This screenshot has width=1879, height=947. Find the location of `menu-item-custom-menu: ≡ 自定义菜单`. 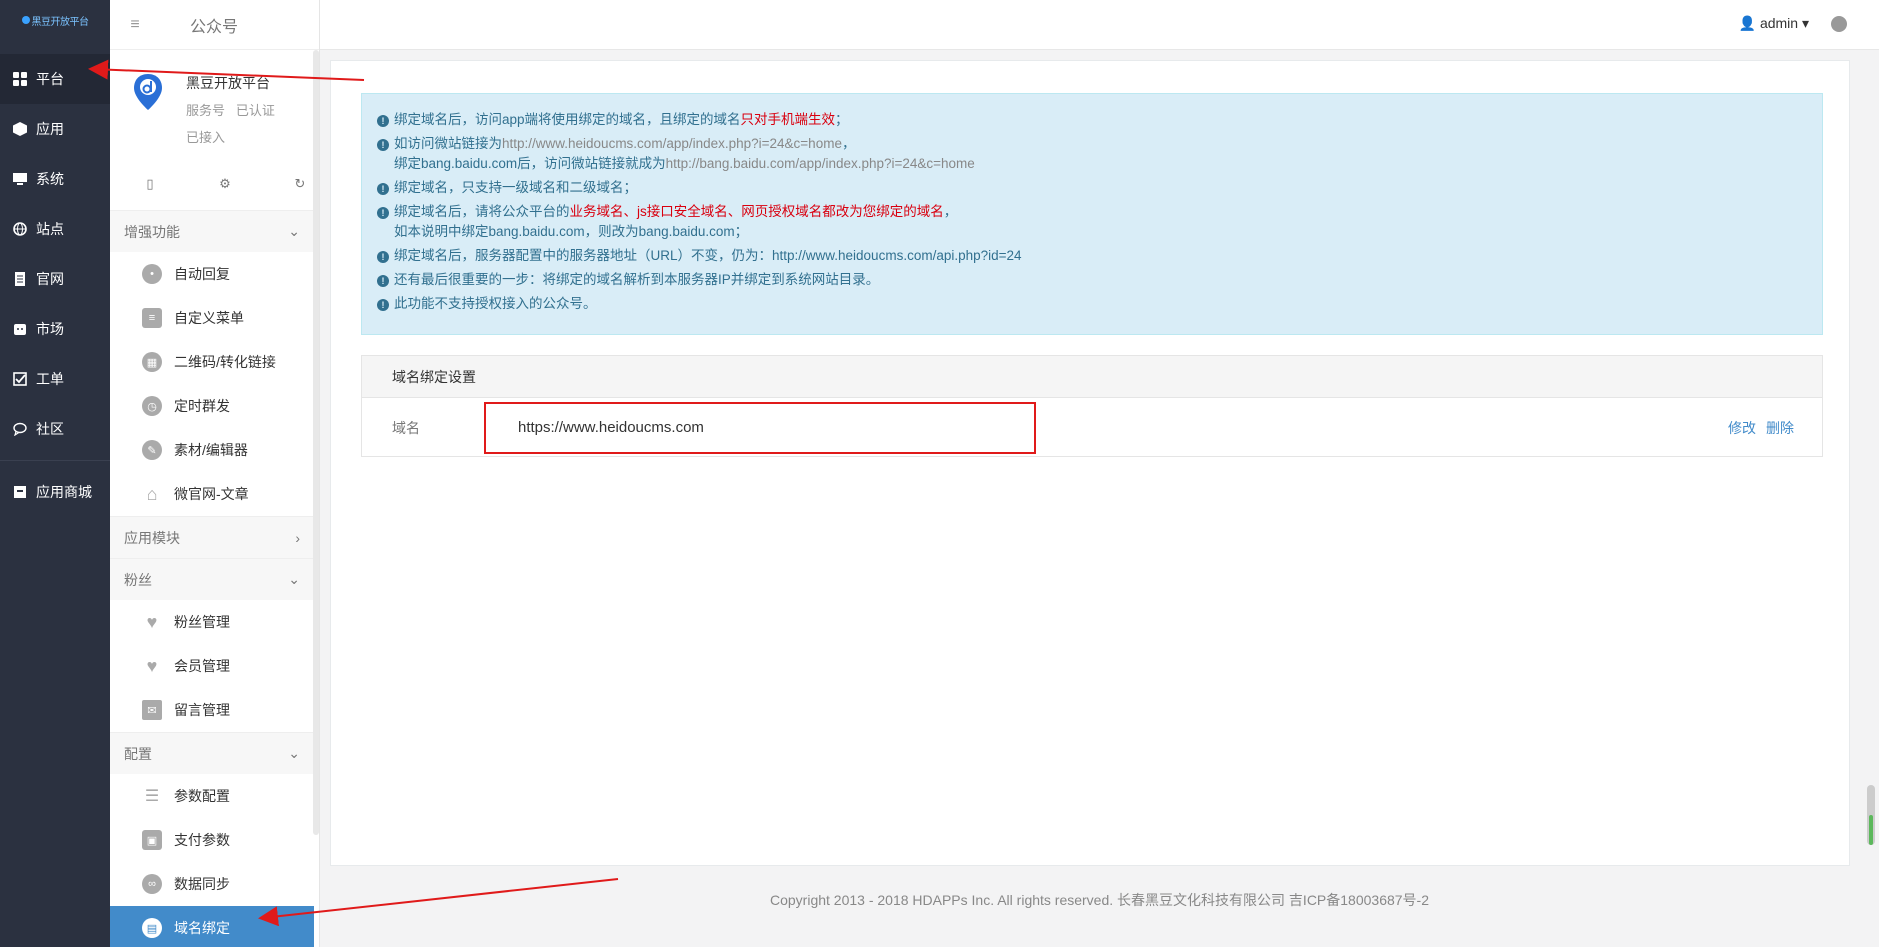

menu-item-custom-menu: ≡ 自定义菜单 is located at coordinates (212, 318).